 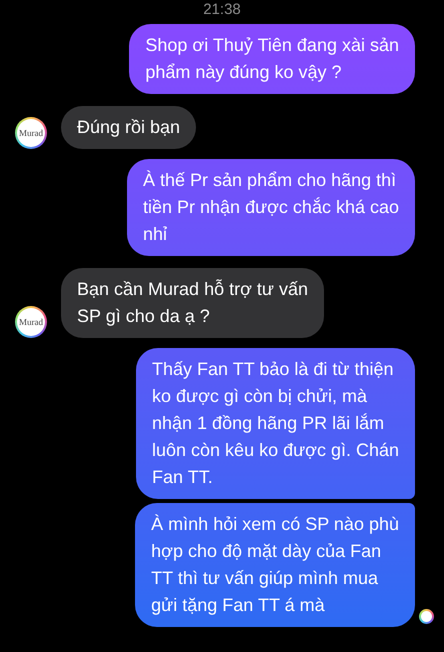 I want to click on sent-message-bubble: Shop ơi Thuỷ Tiên đang xài sản phẩm này đúng ko vậy ?, so click(x=272, y=59).